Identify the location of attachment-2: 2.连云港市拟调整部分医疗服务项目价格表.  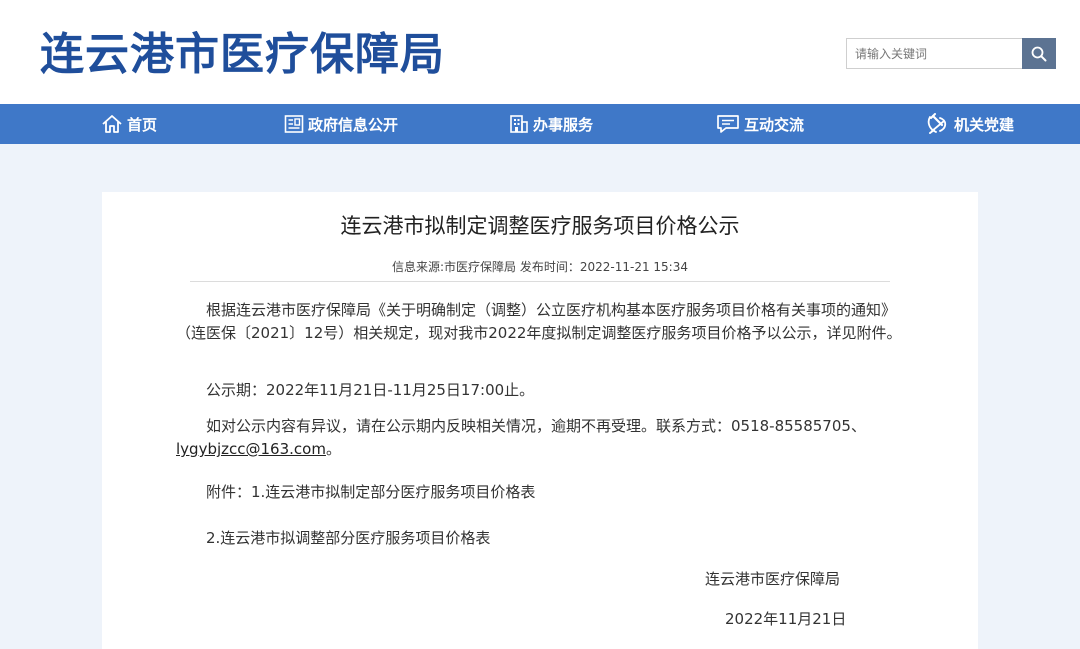
(546, 538).